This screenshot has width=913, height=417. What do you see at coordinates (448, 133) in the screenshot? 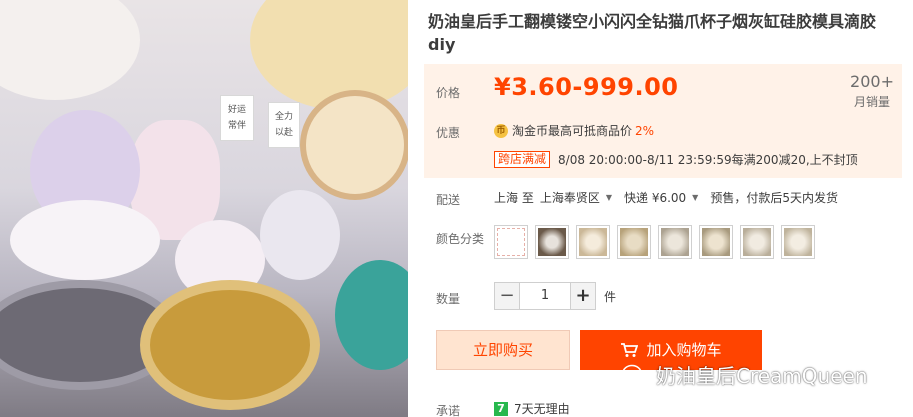
I see `promotion-label: 优惠` at bounding box center [448, 133].